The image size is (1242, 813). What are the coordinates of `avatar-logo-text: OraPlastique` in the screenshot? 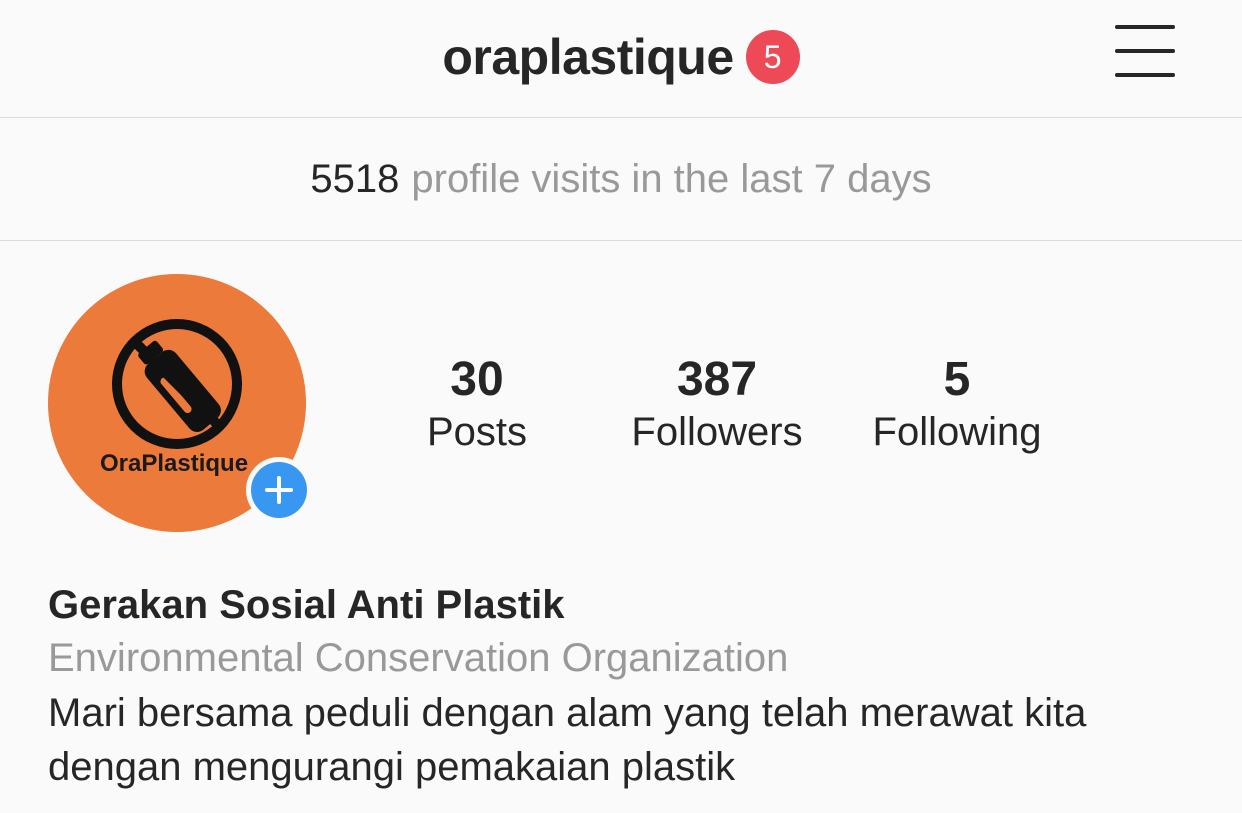 It's located at (174, 463).